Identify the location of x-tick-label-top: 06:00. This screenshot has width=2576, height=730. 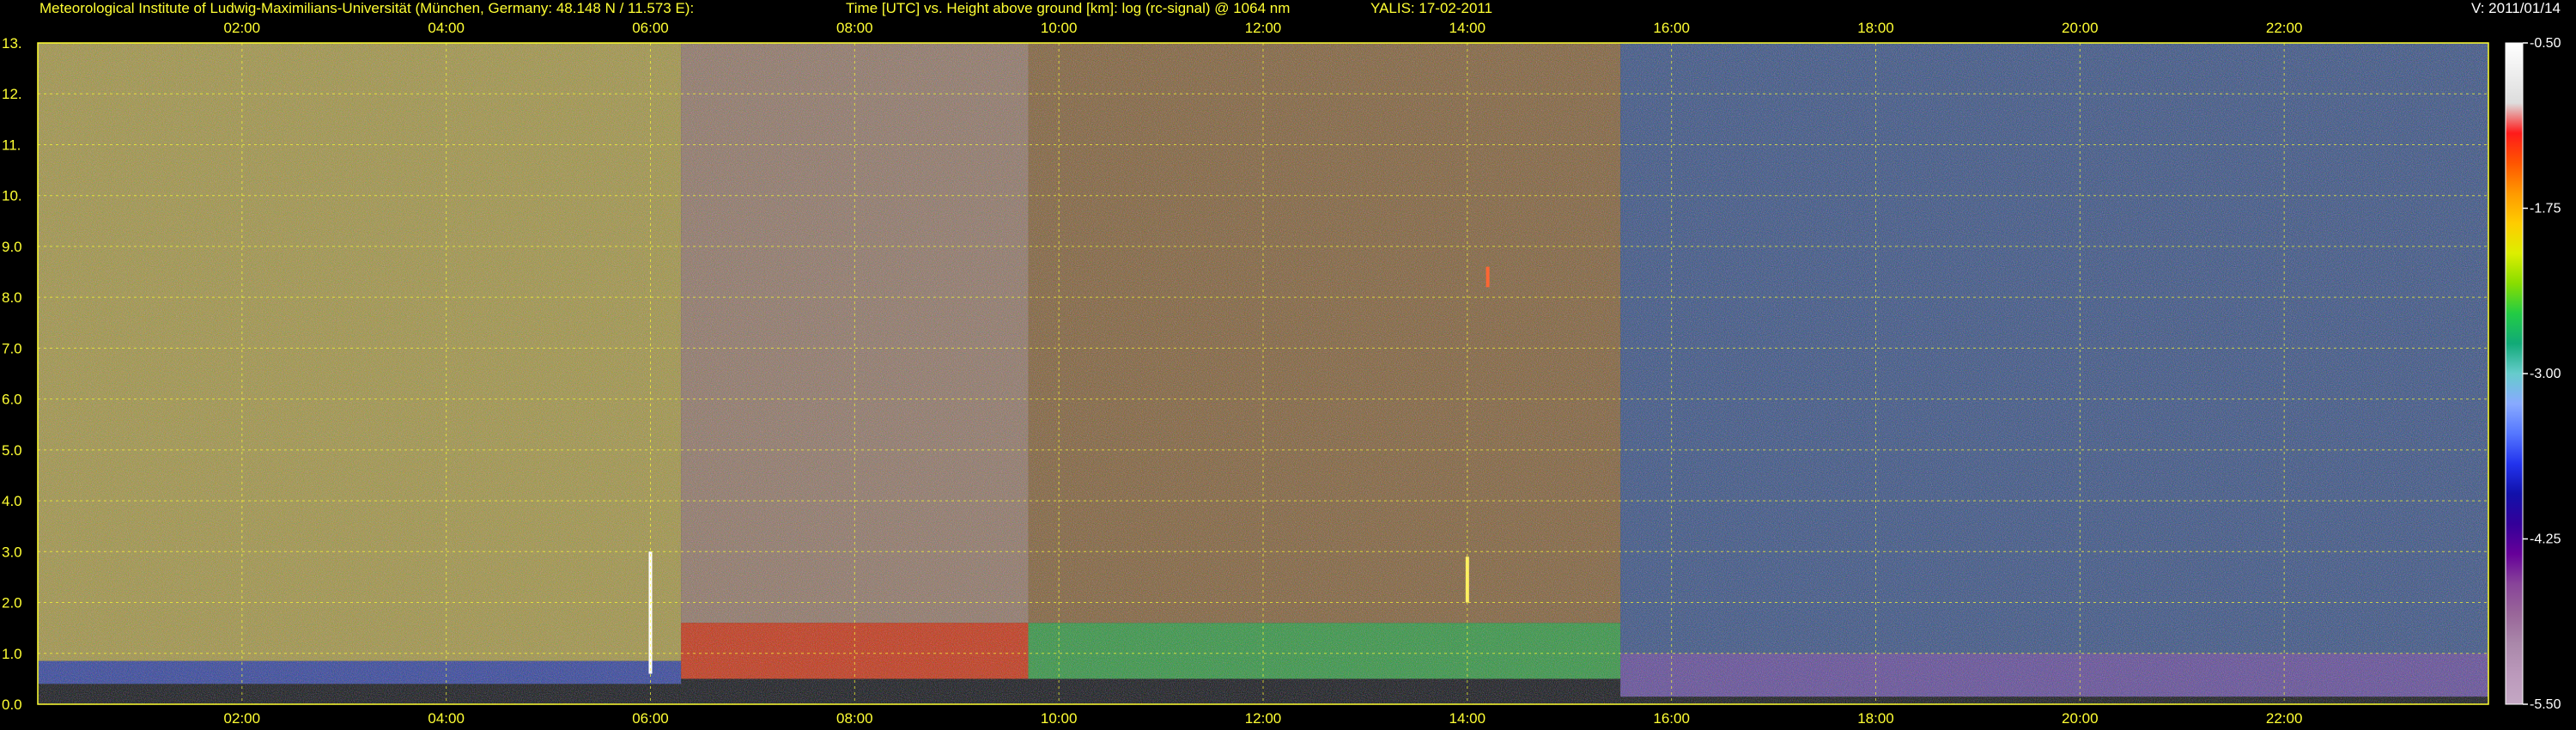
(651, 28).